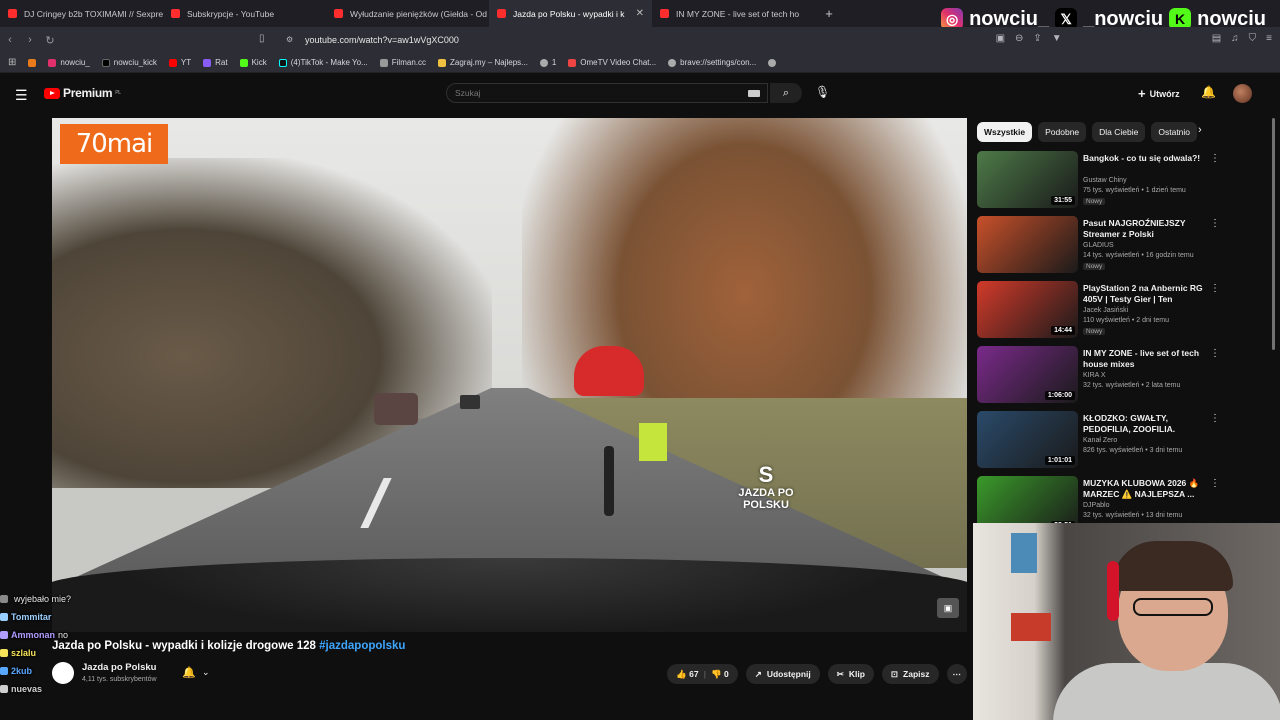  I want to click on share-icon: ⇪, so click(1037, 38).